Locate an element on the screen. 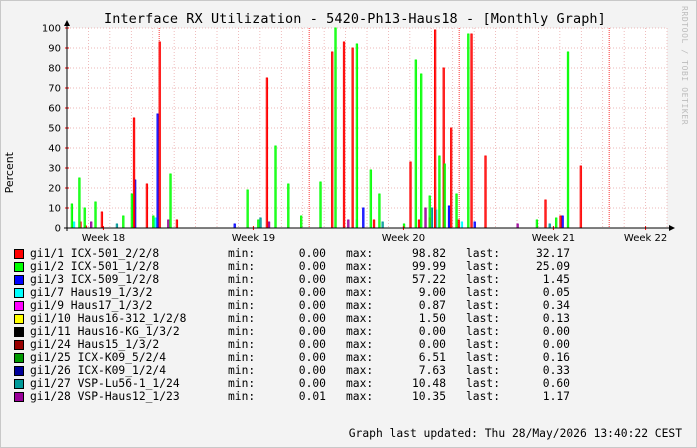 The width and height of the screenshot is (697, 448). y-tick-label: 30 is located at coordinates (54, 169).